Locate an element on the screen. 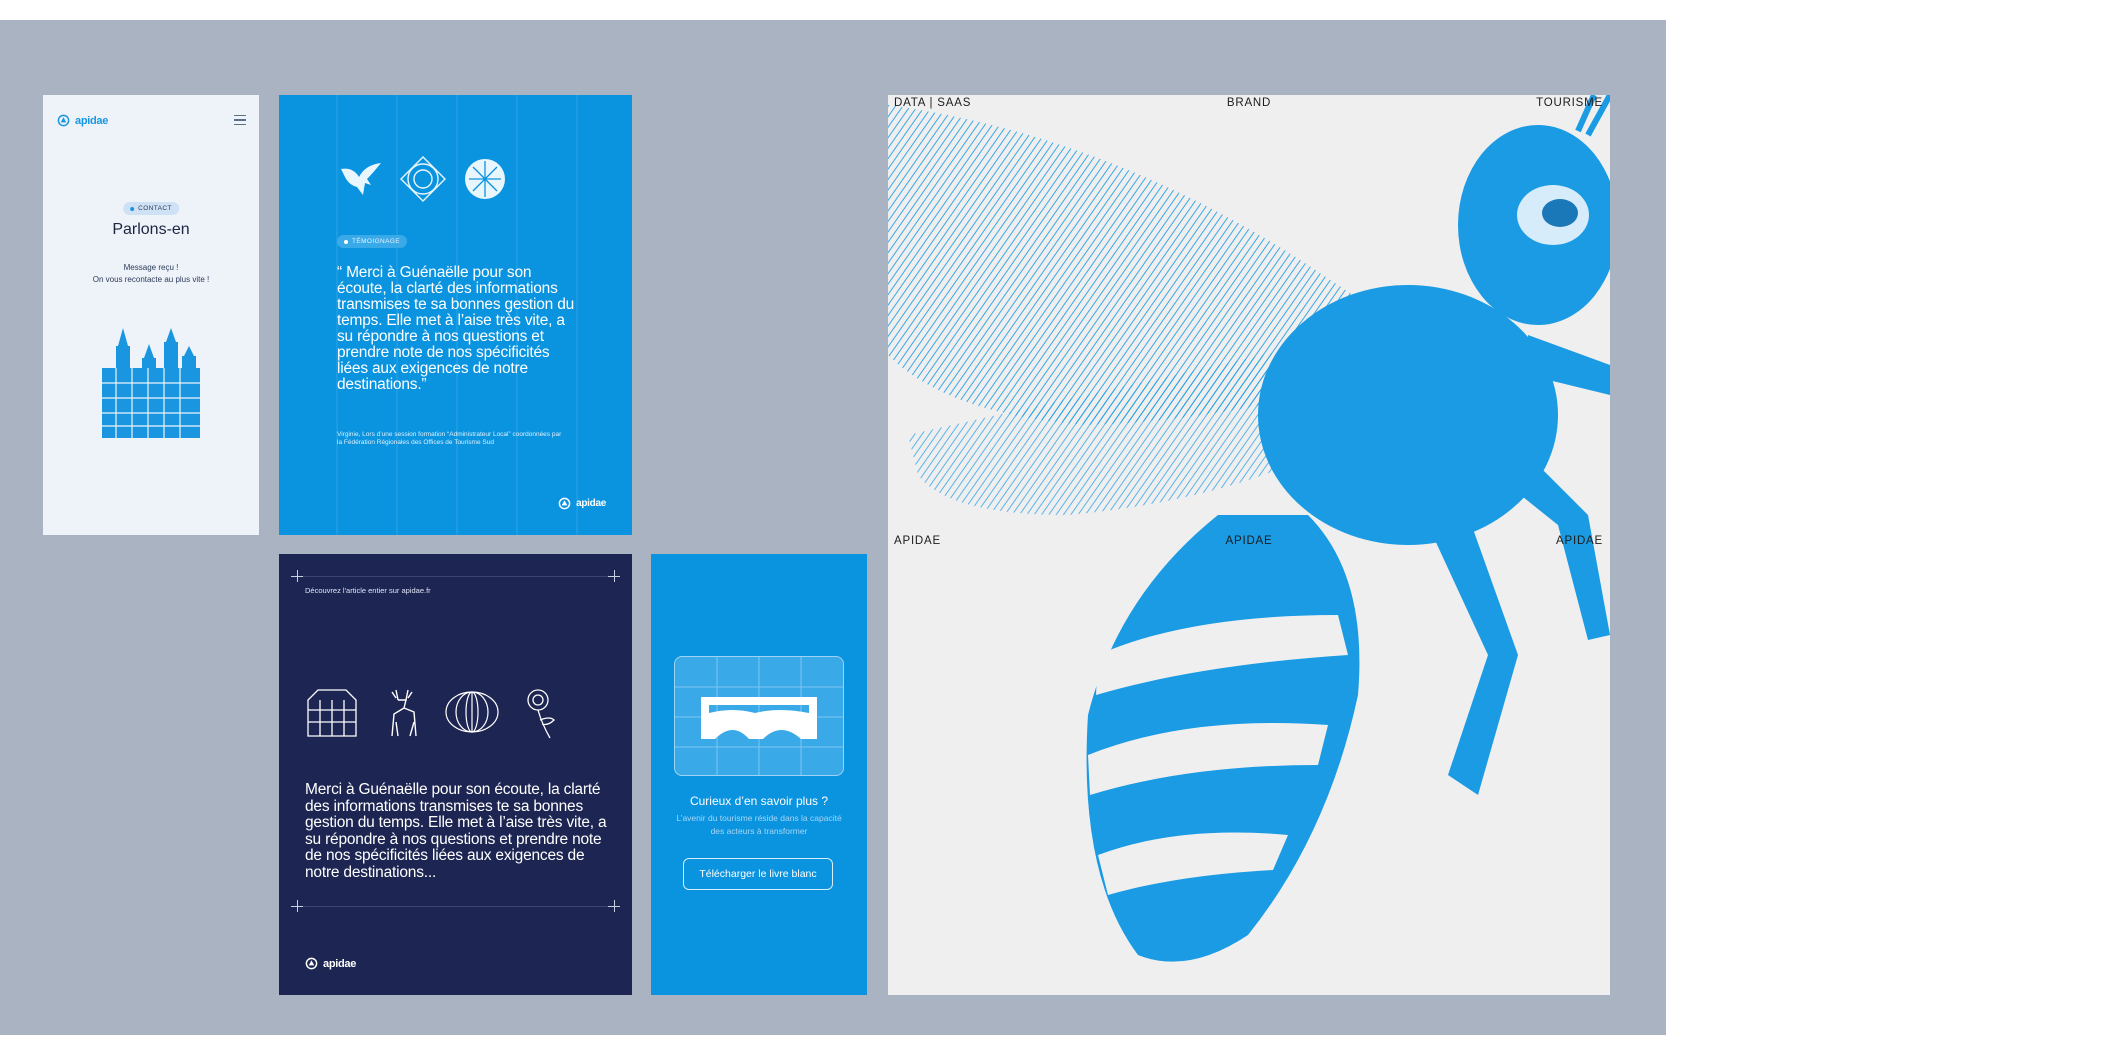  download-whitepaper-button: Télécharger le livre blanc is located at coordinates (758, 874).